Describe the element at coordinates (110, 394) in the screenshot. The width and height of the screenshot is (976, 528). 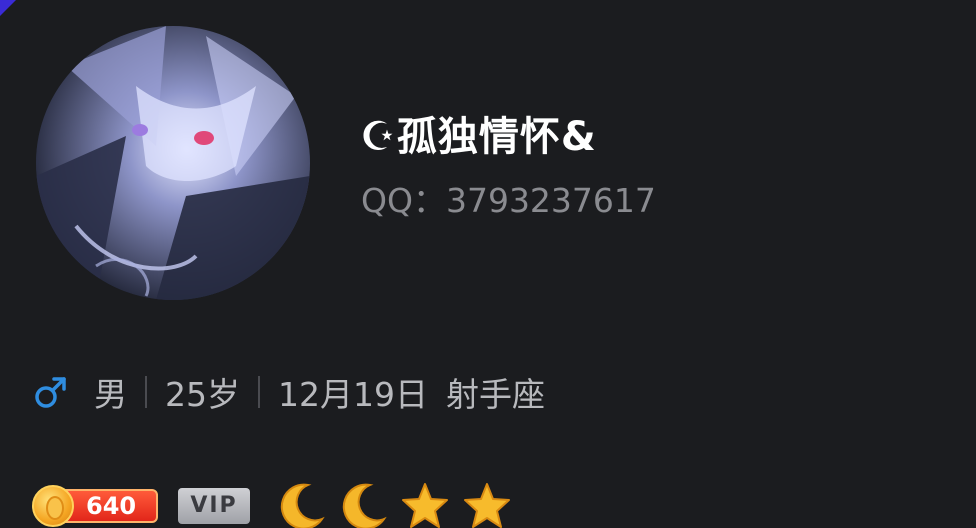
I see `gender-text: 男` at that location.